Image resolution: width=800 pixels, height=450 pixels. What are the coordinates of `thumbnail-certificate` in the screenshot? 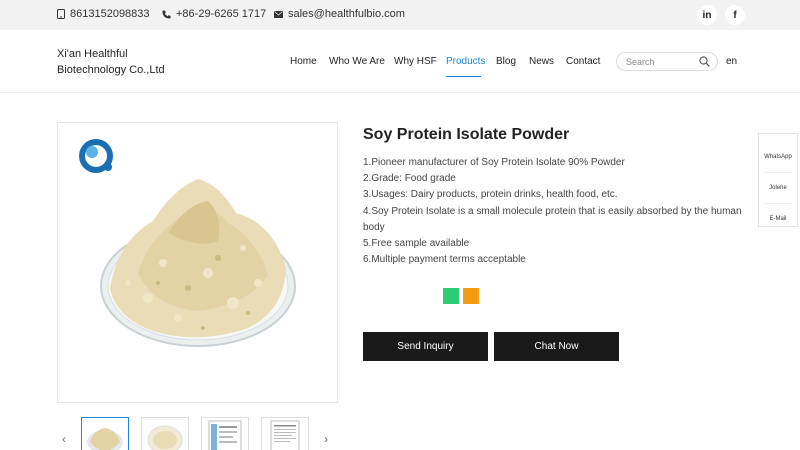 It's located at (285, 435).